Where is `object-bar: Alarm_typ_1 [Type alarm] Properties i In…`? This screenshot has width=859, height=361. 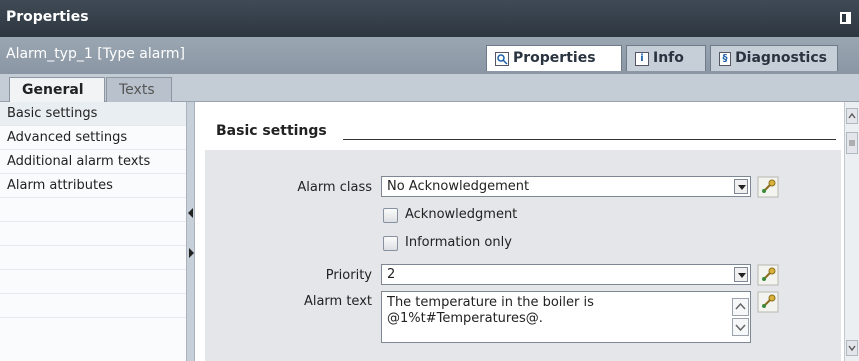 object-bar: Alarm_typ_1 [Type alarm] Properties i In… is located at coordinates (429, 55).